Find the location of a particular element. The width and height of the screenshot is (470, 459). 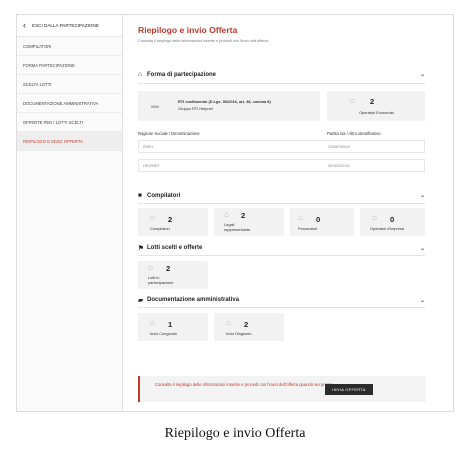

card-label: Invio Disgiunto is located at coordinates (239, 333).